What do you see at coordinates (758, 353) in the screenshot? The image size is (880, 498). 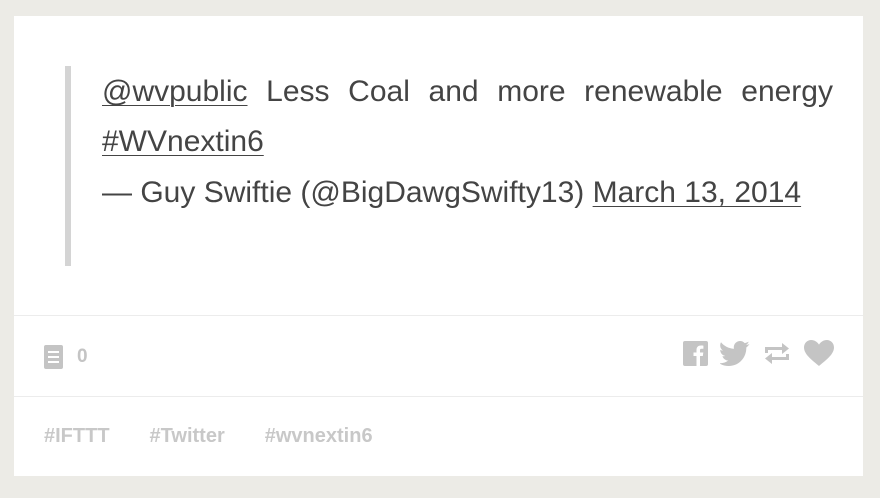 I see `post-actions` at bounding box center [758, 353].